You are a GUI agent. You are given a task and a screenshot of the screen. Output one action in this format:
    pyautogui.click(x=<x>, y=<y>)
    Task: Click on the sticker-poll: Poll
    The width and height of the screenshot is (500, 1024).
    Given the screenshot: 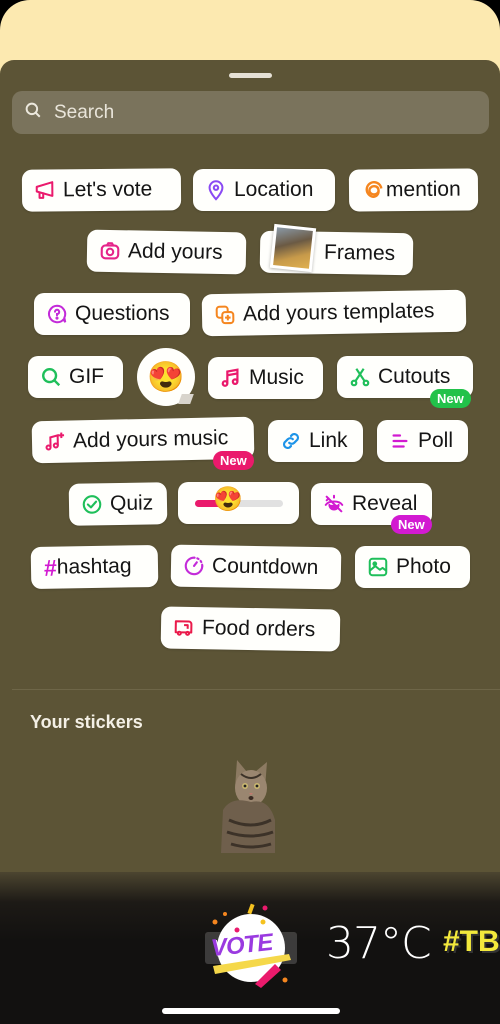 What is the action you would take?
    pyautogui.click(x=422, y=441)
    